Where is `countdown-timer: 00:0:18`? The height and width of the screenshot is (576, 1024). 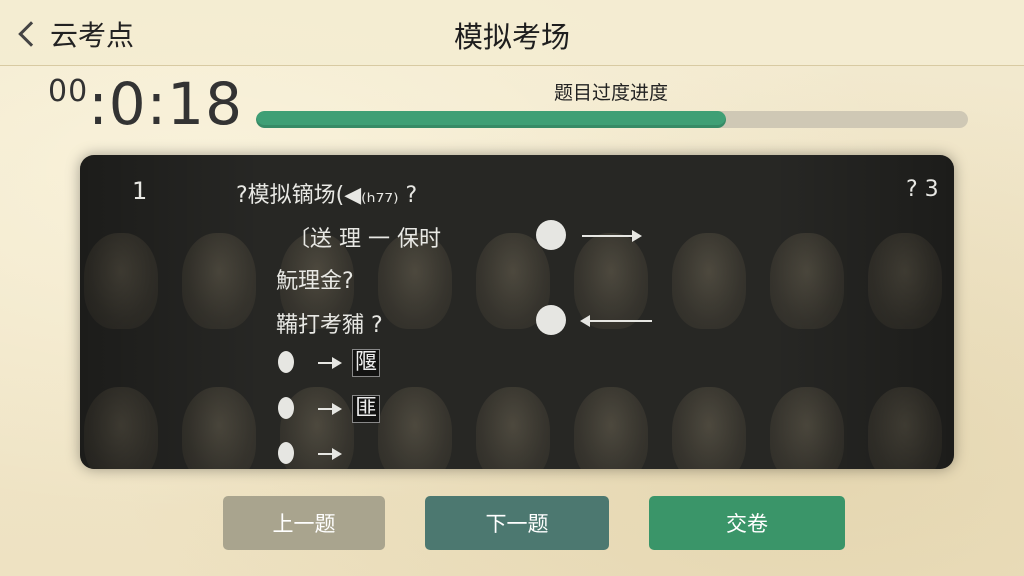
countdown-timer: 00:0:18 is located at coordinates (145, 104).